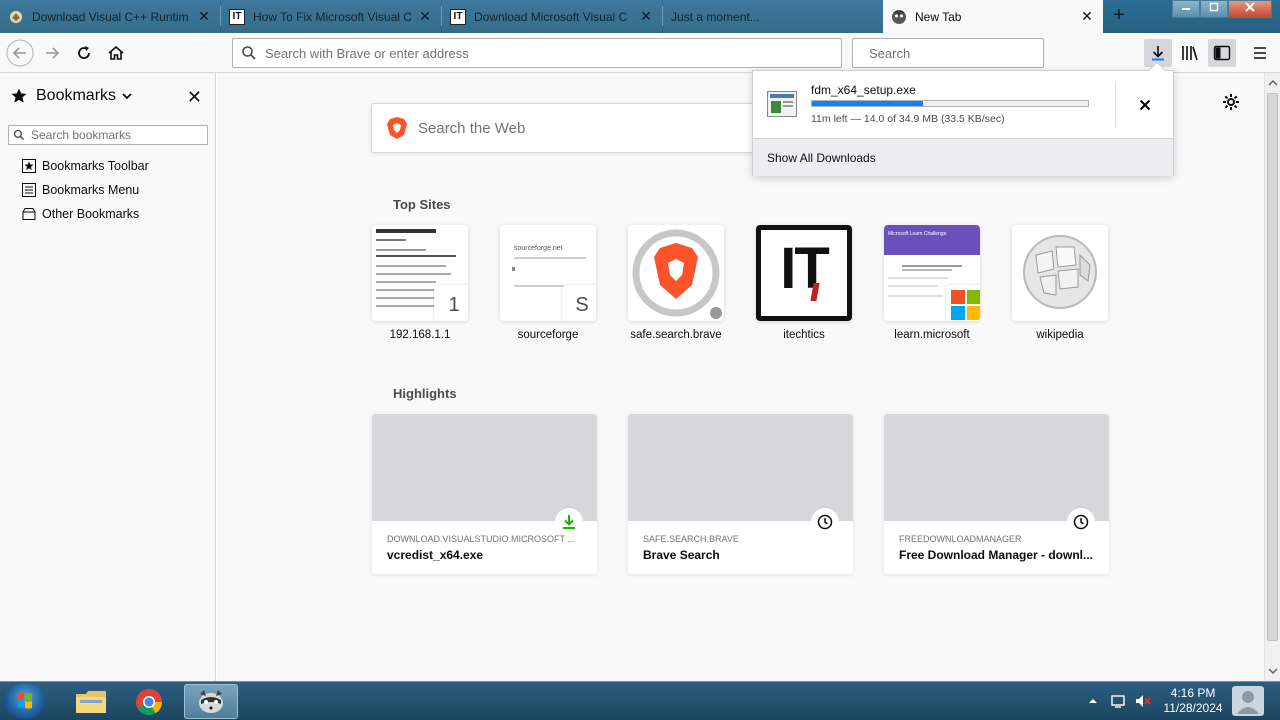 The image size is (1280, 720). What do you see at coordinates (957, 53) in the screenshot?
I see `search-input` at bounding box center [957, 53].